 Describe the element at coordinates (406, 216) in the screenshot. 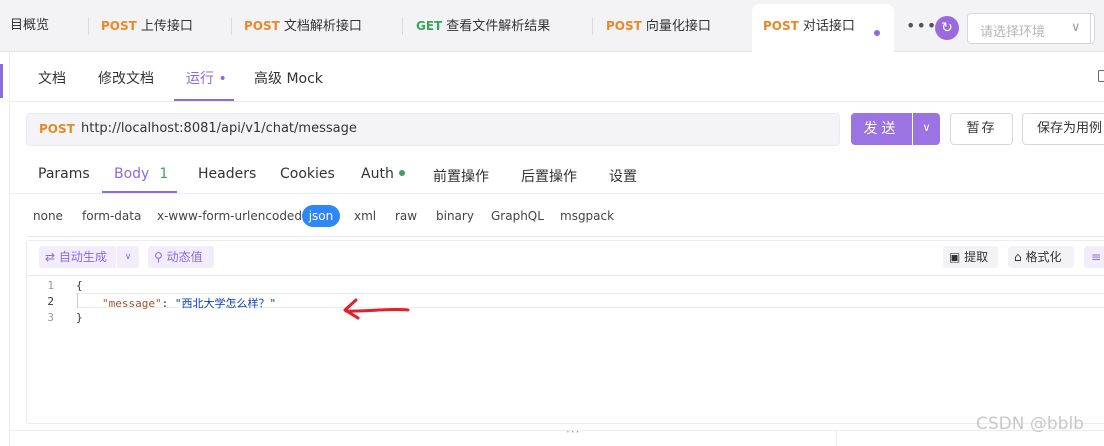

I see `body-type-raw: raw` at that location.